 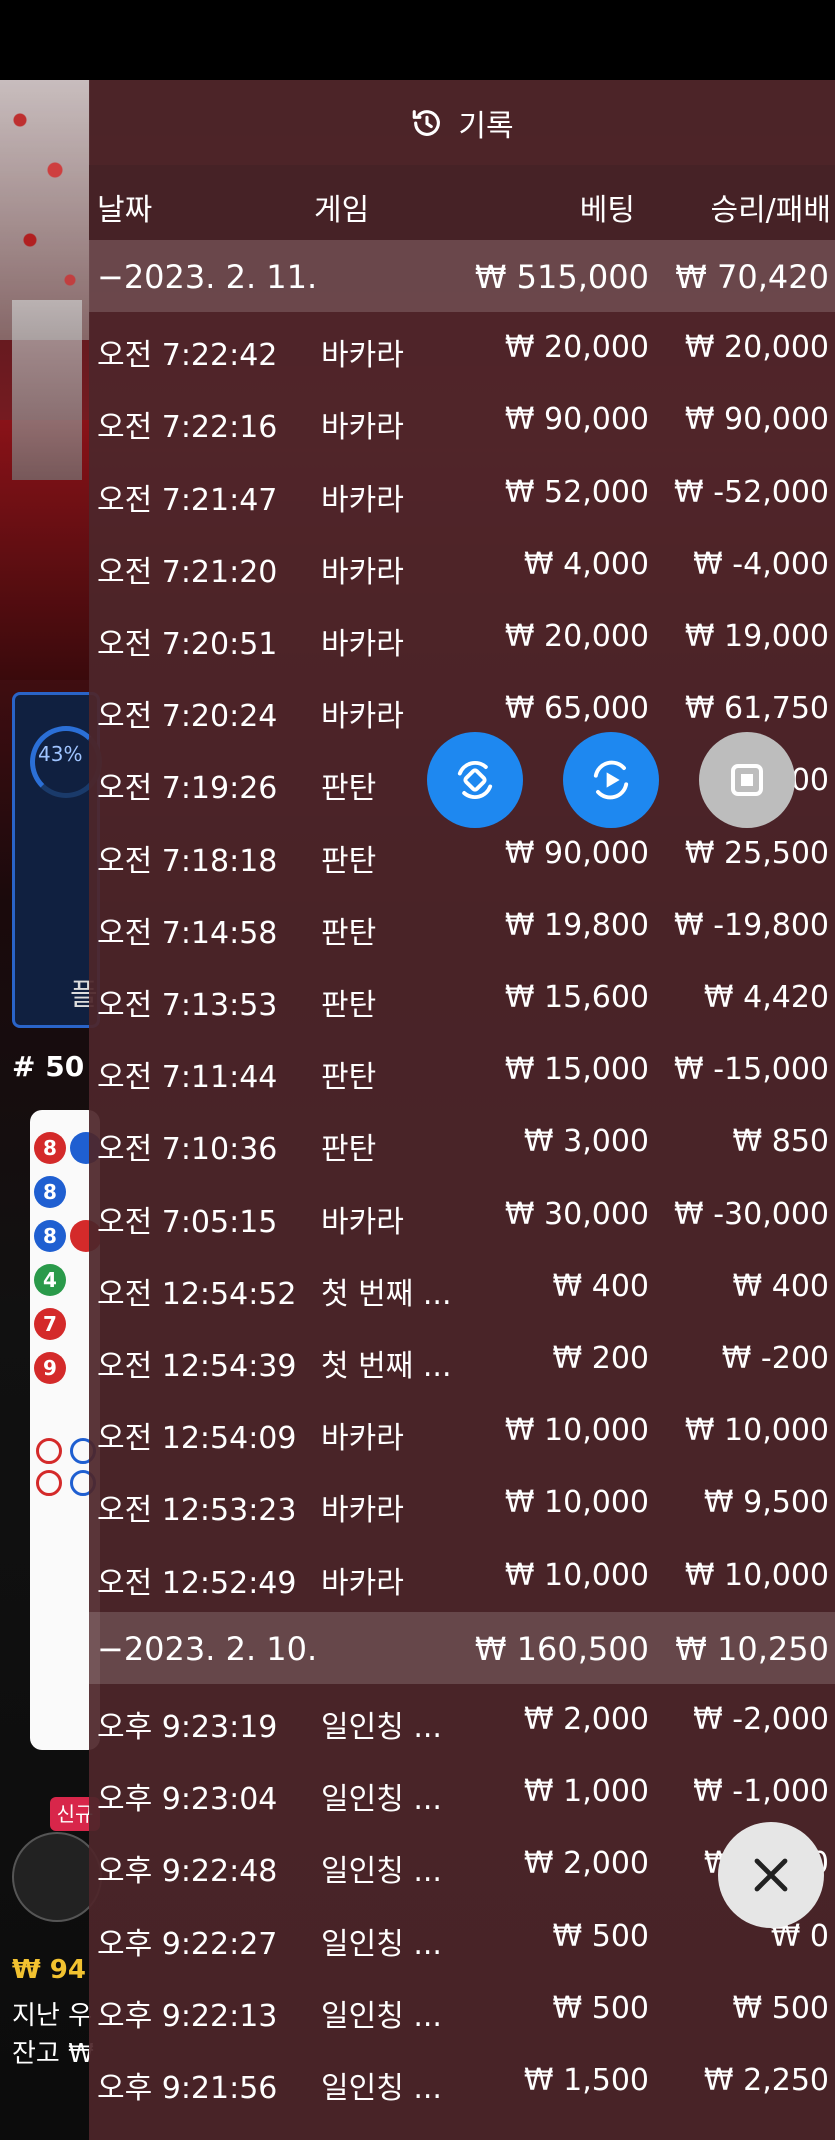 What do you see at coordinates (462, 1937) in the screenshot?
I see `history-row: 오후 9:22:27 일인칭 ... ₩ 500 ₩ 0` at bounding box center [462, 1937].